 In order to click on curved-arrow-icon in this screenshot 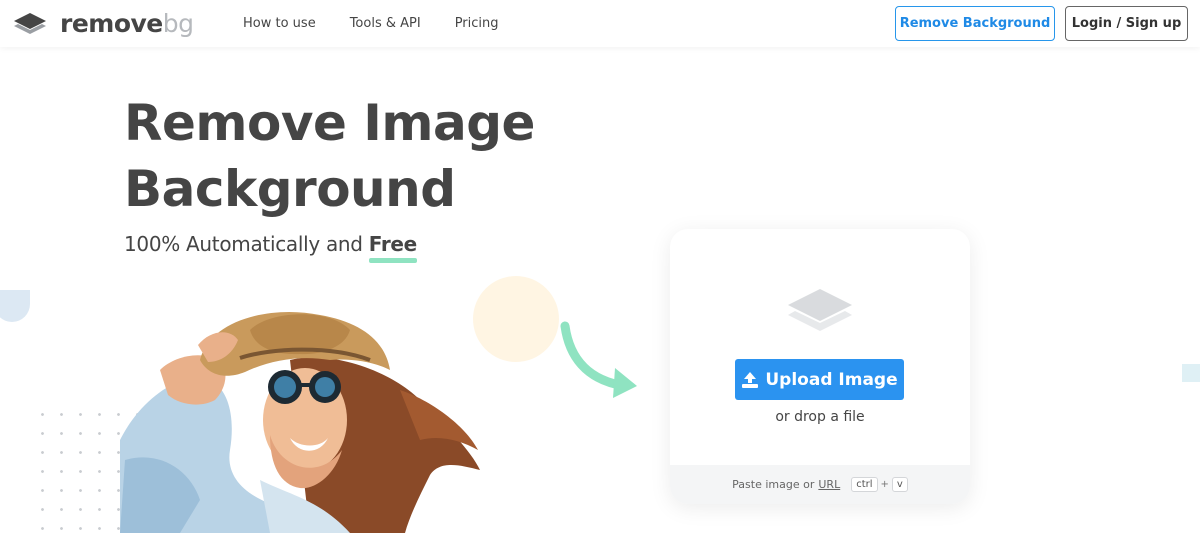, I will do `click(598, 359)`.